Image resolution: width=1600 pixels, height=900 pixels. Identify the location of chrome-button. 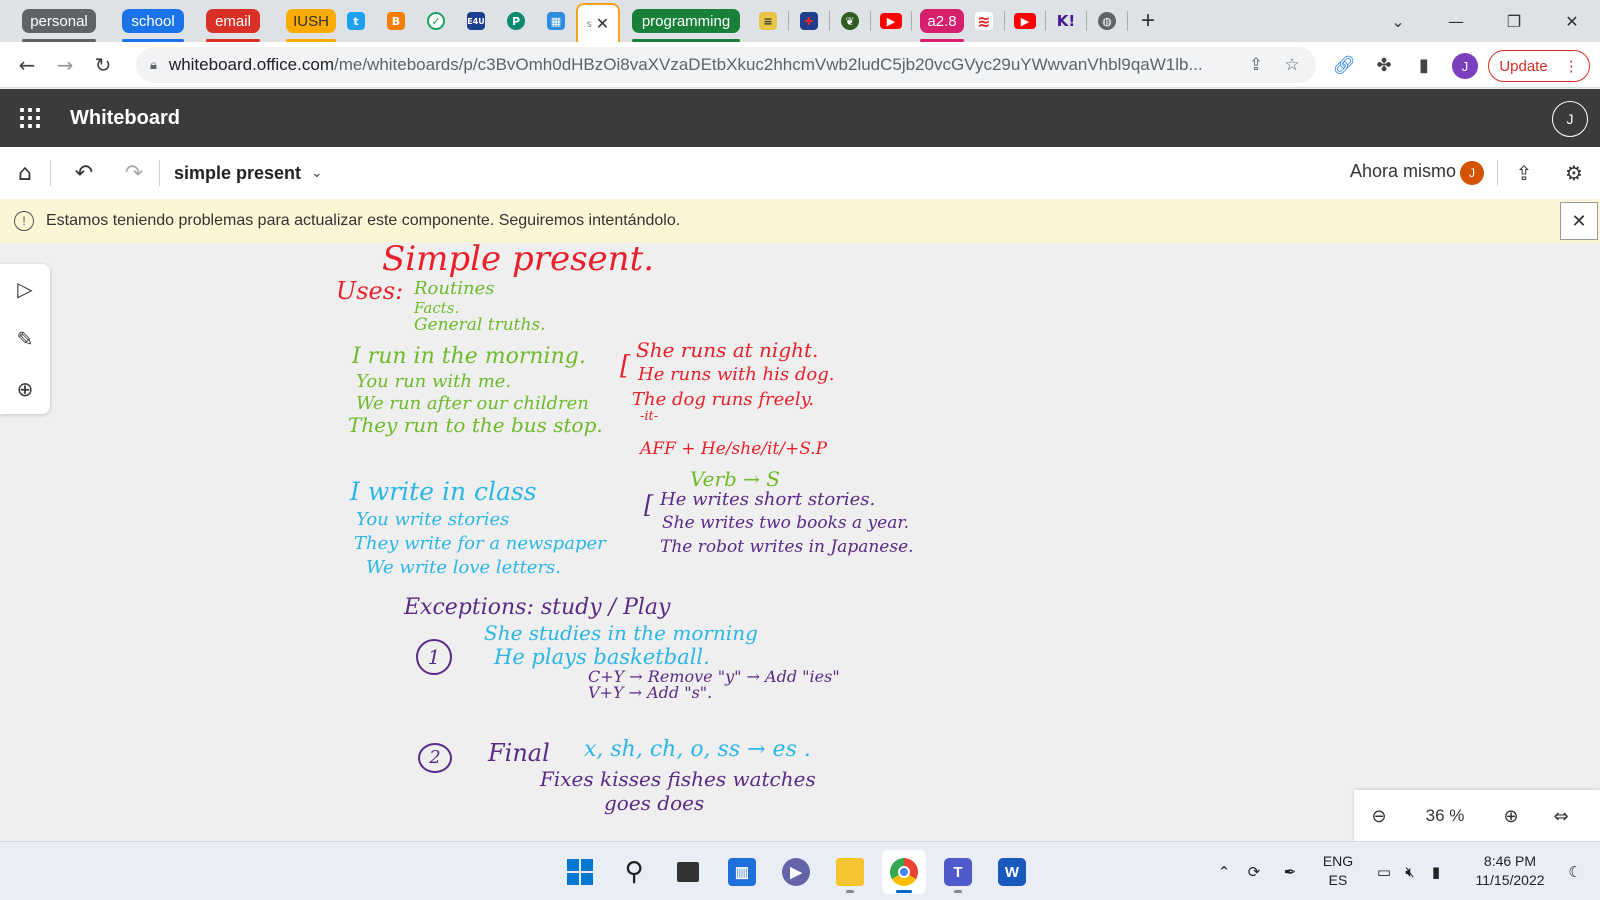
(904, 872).